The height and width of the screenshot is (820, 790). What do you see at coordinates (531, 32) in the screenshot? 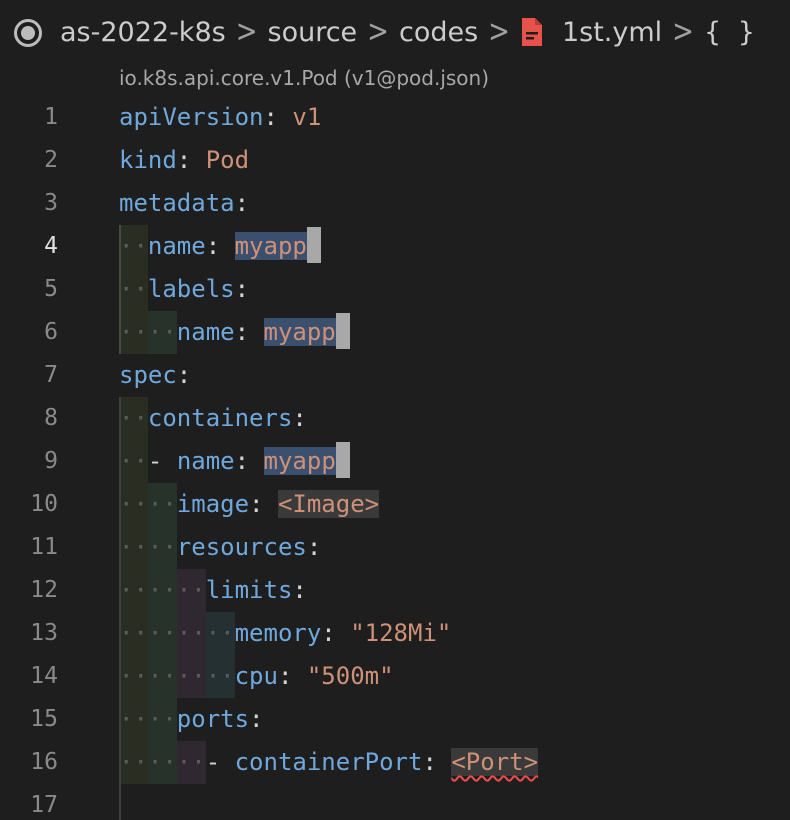
I see `yaml-file-icon` at bounding box center [531, 32].